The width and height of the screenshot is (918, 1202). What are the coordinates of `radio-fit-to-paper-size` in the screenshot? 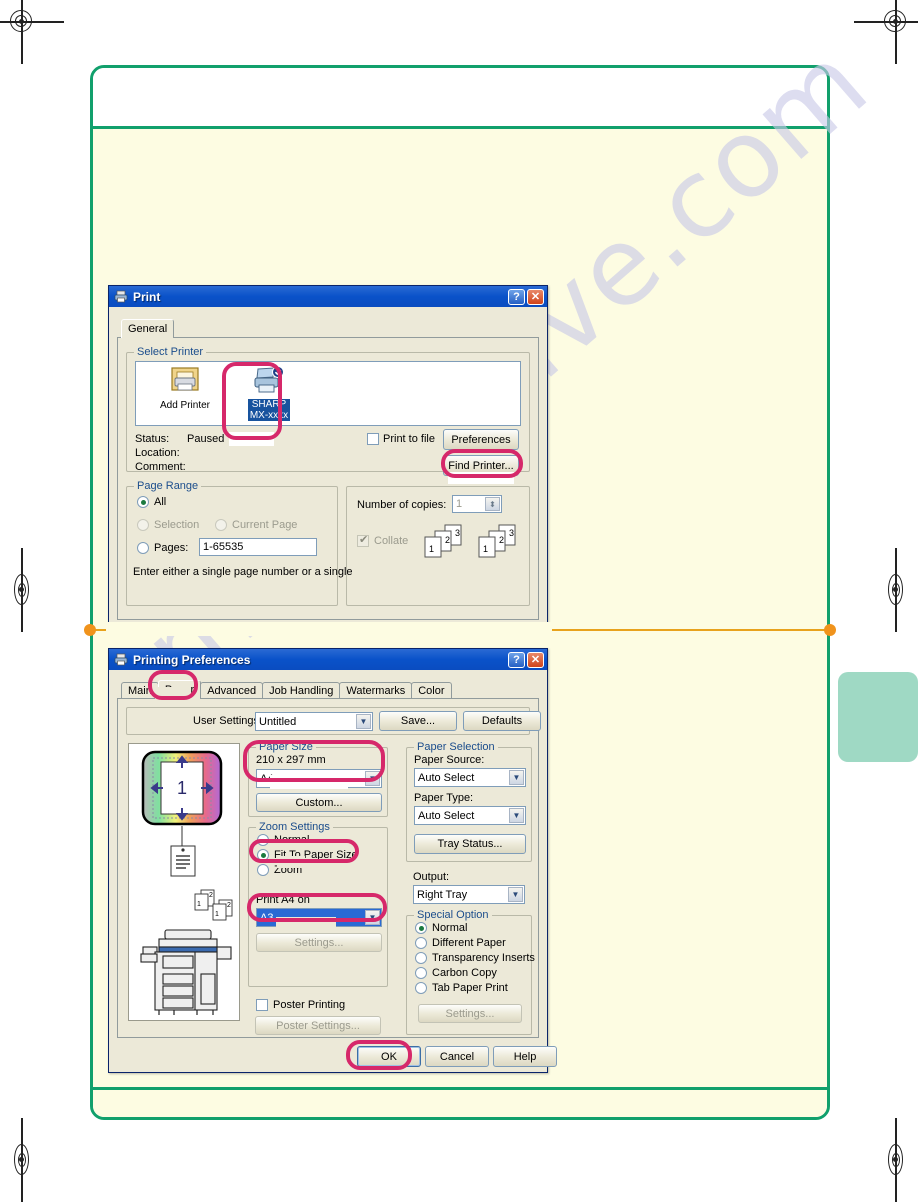 It's located at (263, 855).